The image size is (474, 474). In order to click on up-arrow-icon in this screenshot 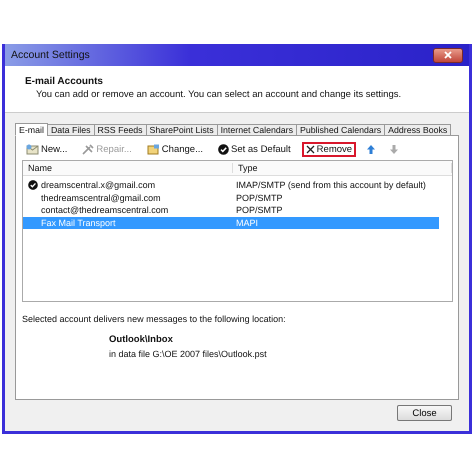, I will do `click(371, 149)`.